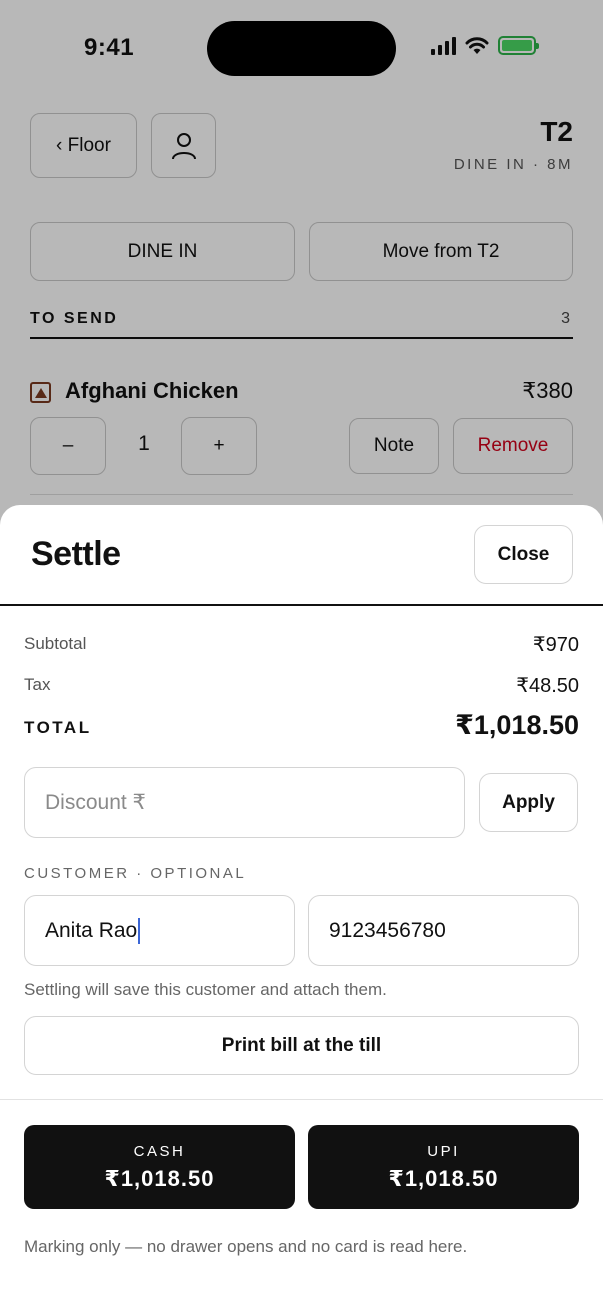 Image resolution: width=603 pixels, height=1311 pixels. I want to click on total-label: TOTAL, so click(58, 727).